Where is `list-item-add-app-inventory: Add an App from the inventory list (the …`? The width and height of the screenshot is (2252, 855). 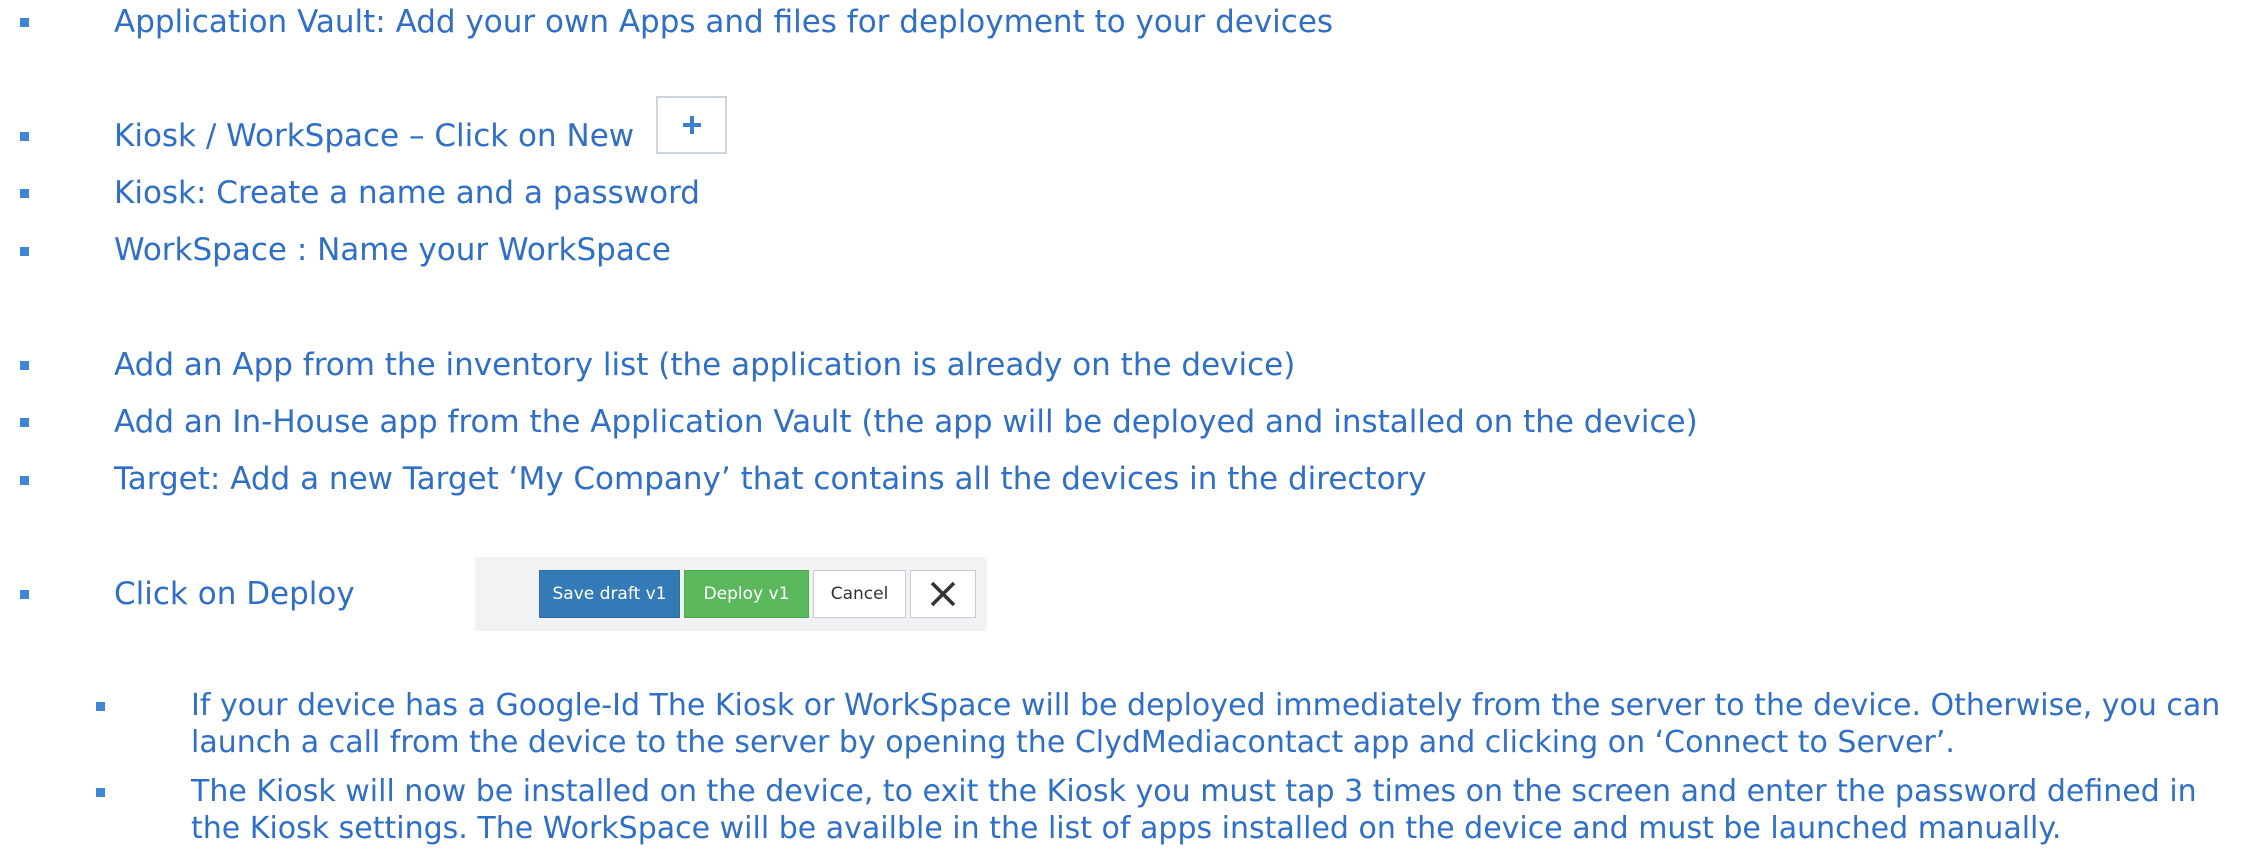 list-item-add-app-inventory: Add an App from the inventory list (the … is located at coordinates (705, 365).